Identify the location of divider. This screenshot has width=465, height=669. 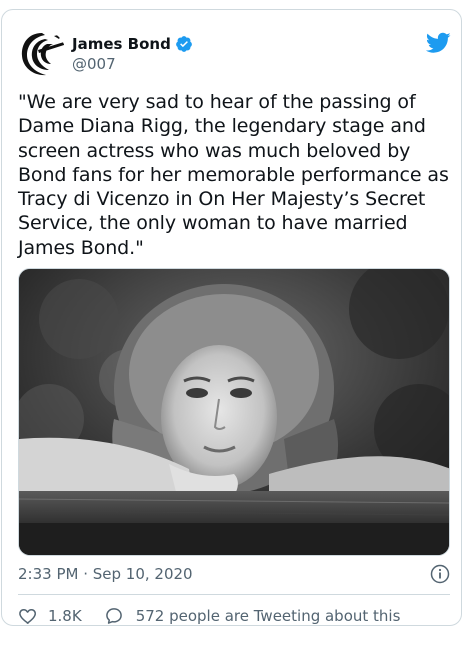
(234, 594).